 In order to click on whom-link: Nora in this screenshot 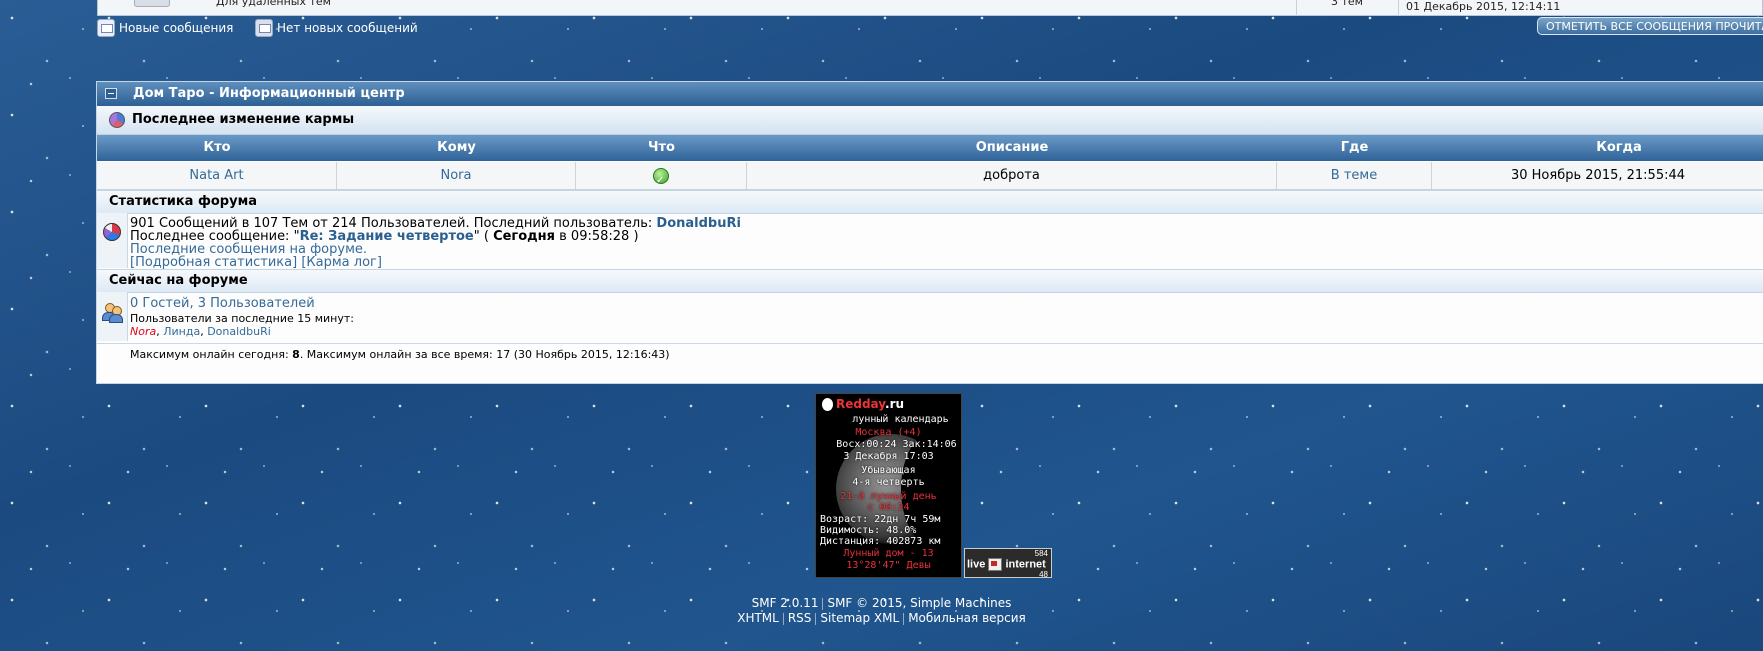, I will do `click(456, 175)`.